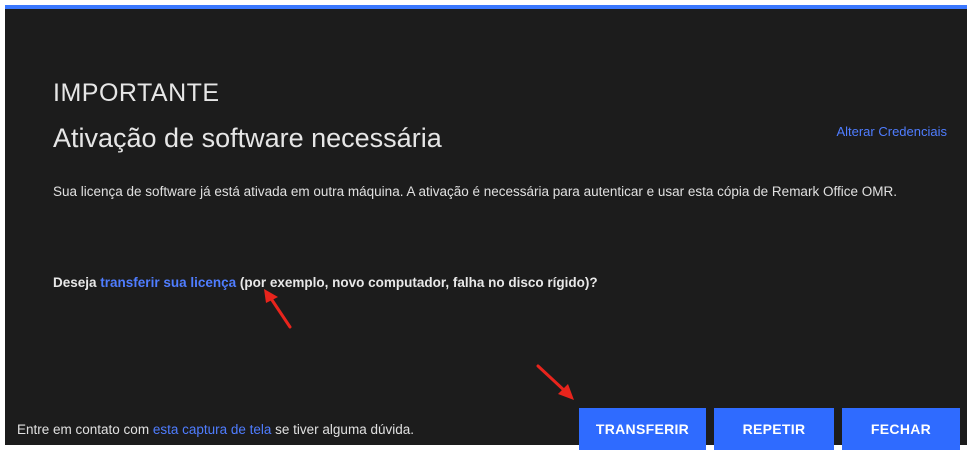 Image resolution: width=974 pixels, height=450 pixels. What do you see at coordinates (901, 429) in the screenshot?
I see `close-button: FECHAR` at bounding box center [901, 429].